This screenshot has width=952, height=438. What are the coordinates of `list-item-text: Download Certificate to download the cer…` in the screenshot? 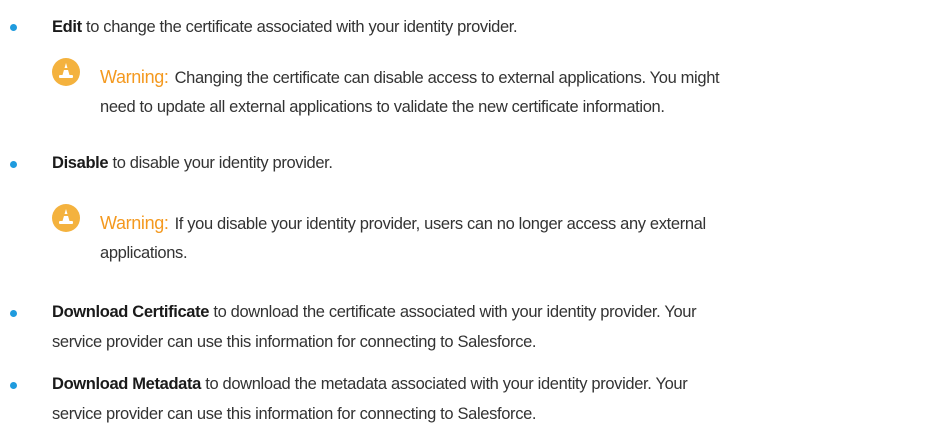 It's located at (500, 312).